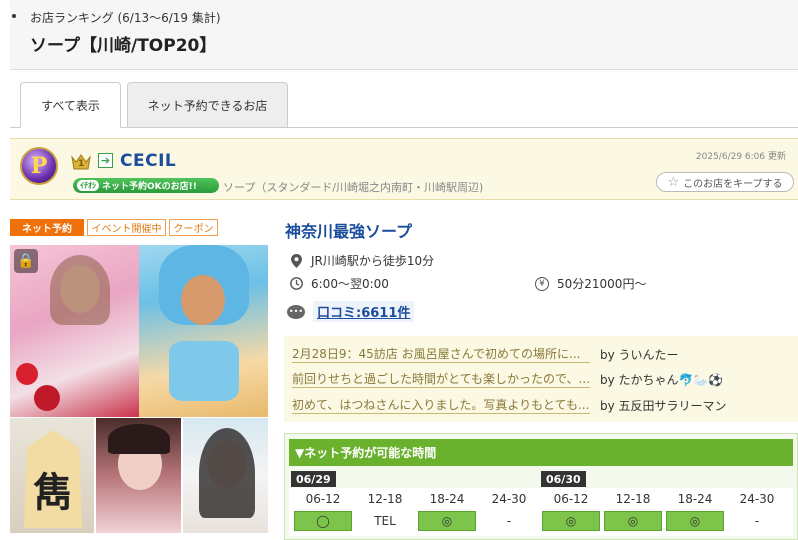 This screenshot has width=798, height=540. I want to click on reviews-link-row: ••• 口コミ:6611件, so click(351, 311).